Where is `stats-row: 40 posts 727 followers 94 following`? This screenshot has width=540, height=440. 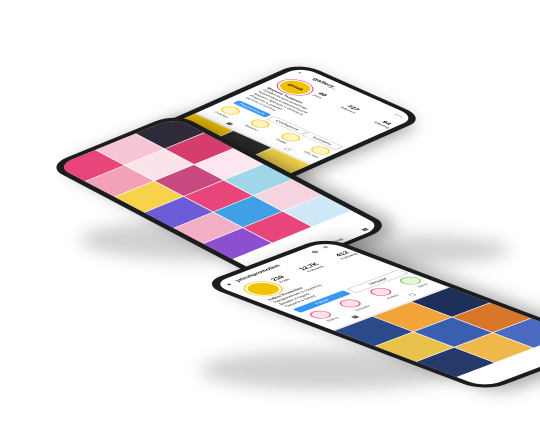 stats-row: 40 posts 727 followers 94 following is located at coordinates (353, 110).